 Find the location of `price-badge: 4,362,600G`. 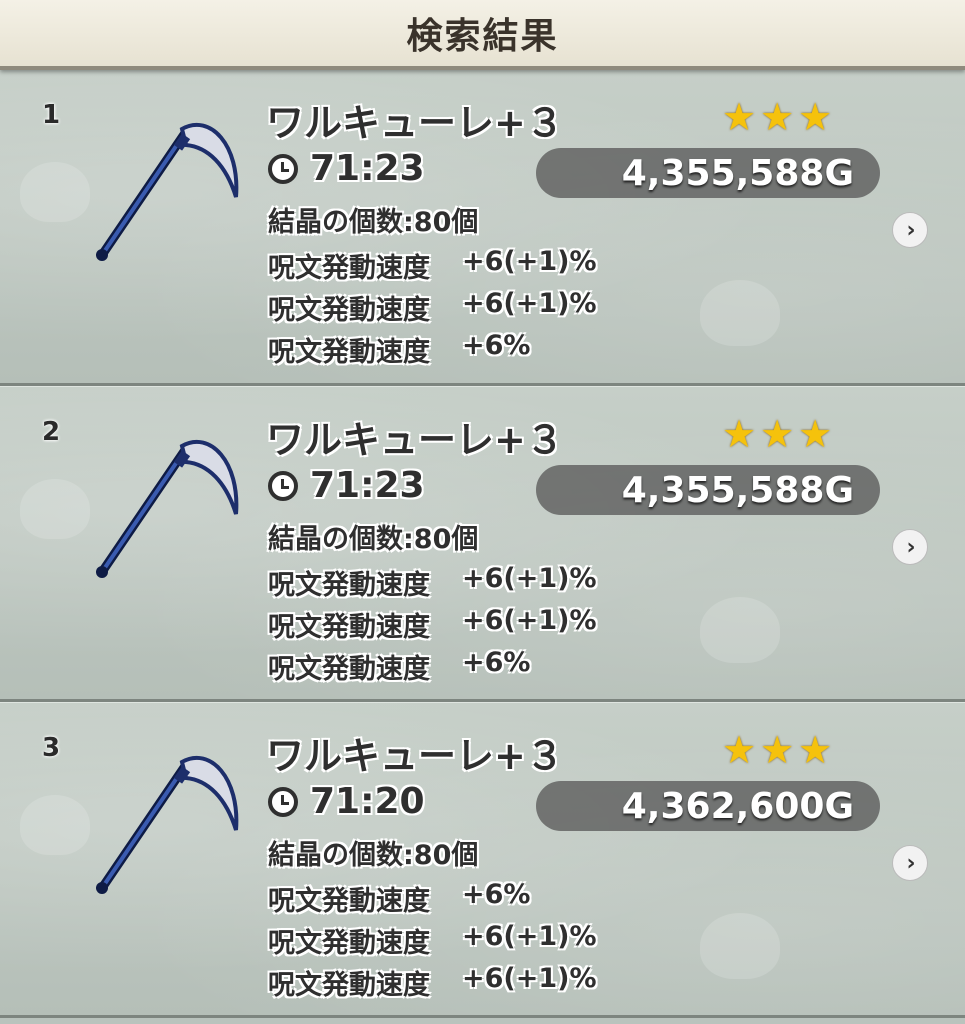

price-badge: 4,362,600G is located at coordinates (708, 806).